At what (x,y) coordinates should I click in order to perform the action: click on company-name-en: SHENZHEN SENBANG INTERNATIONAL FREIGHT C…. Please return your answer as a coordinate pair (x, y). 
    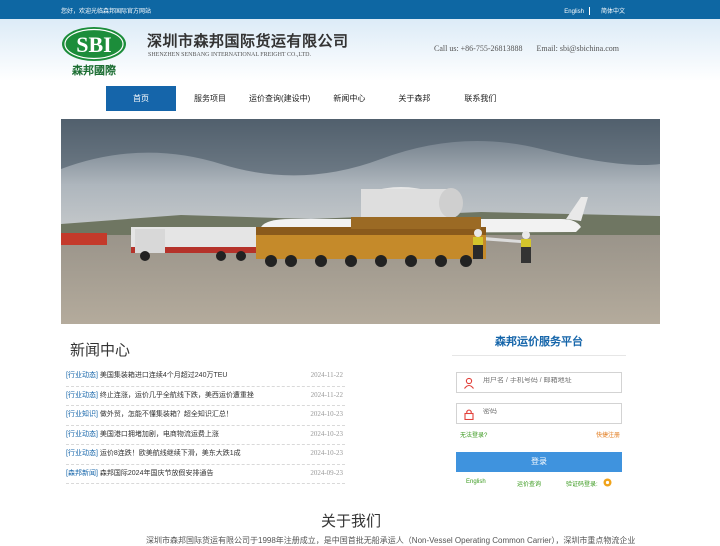
    Looking at the image, I should click on (229, 55).